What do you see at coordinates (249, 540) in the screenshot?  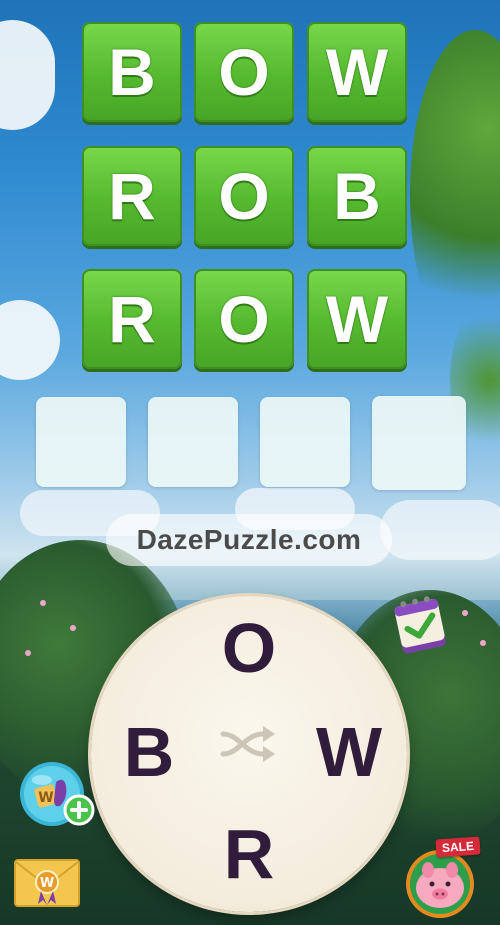 I see `watermark: DazePuzzle.com` at bounding box center [249, 540].